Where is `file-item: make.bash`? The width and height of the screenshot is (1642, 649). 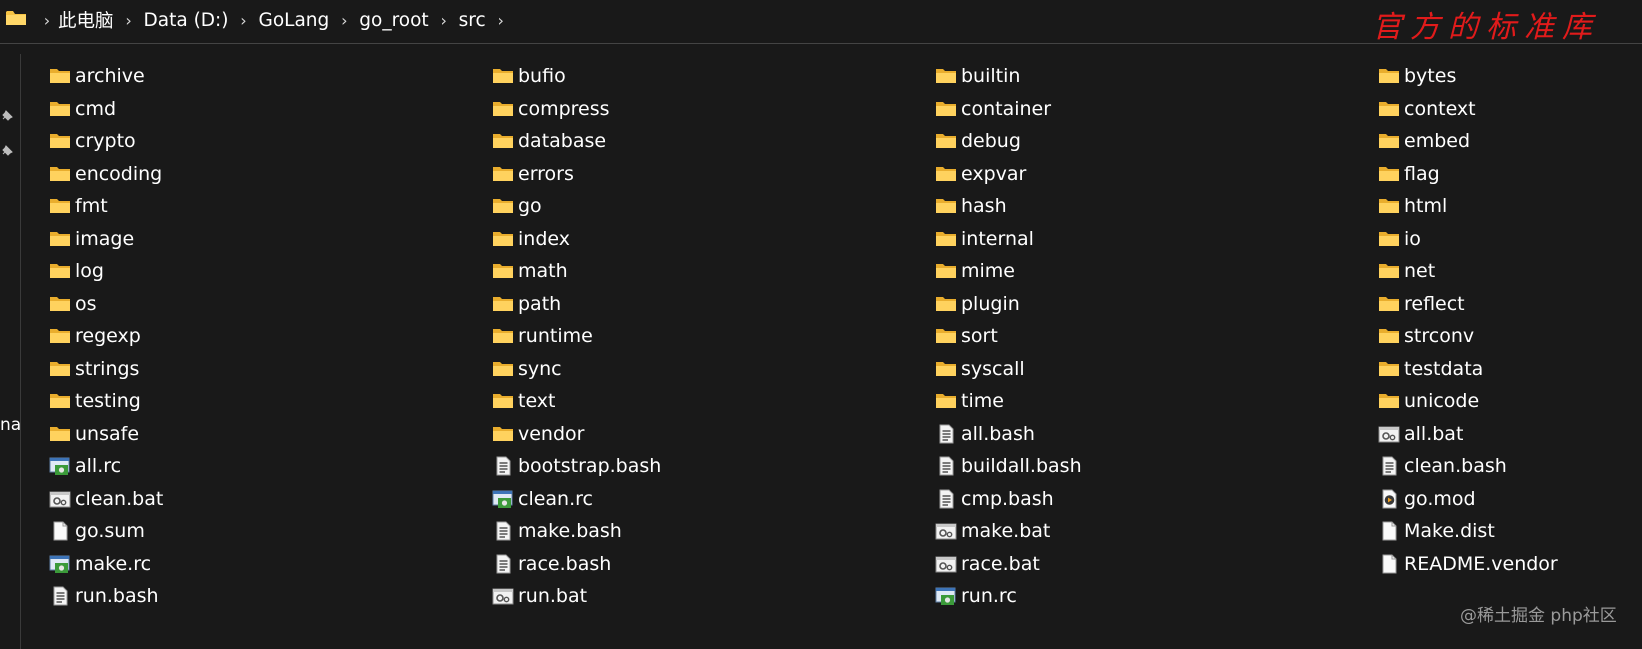
file-item: make.bash is located at coordinates (557, 531).